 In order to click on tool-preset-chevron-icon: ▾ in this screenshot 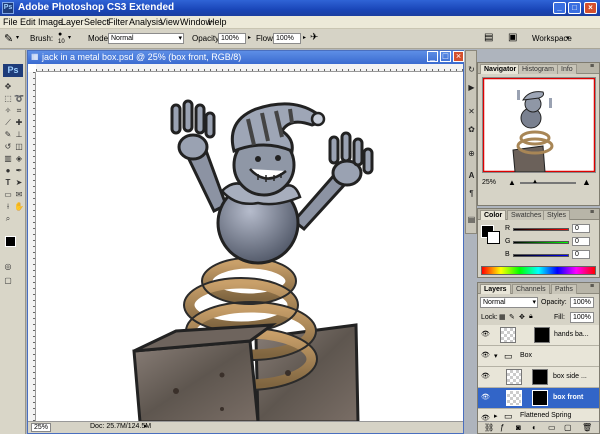, I will do `click(17, 37)`.